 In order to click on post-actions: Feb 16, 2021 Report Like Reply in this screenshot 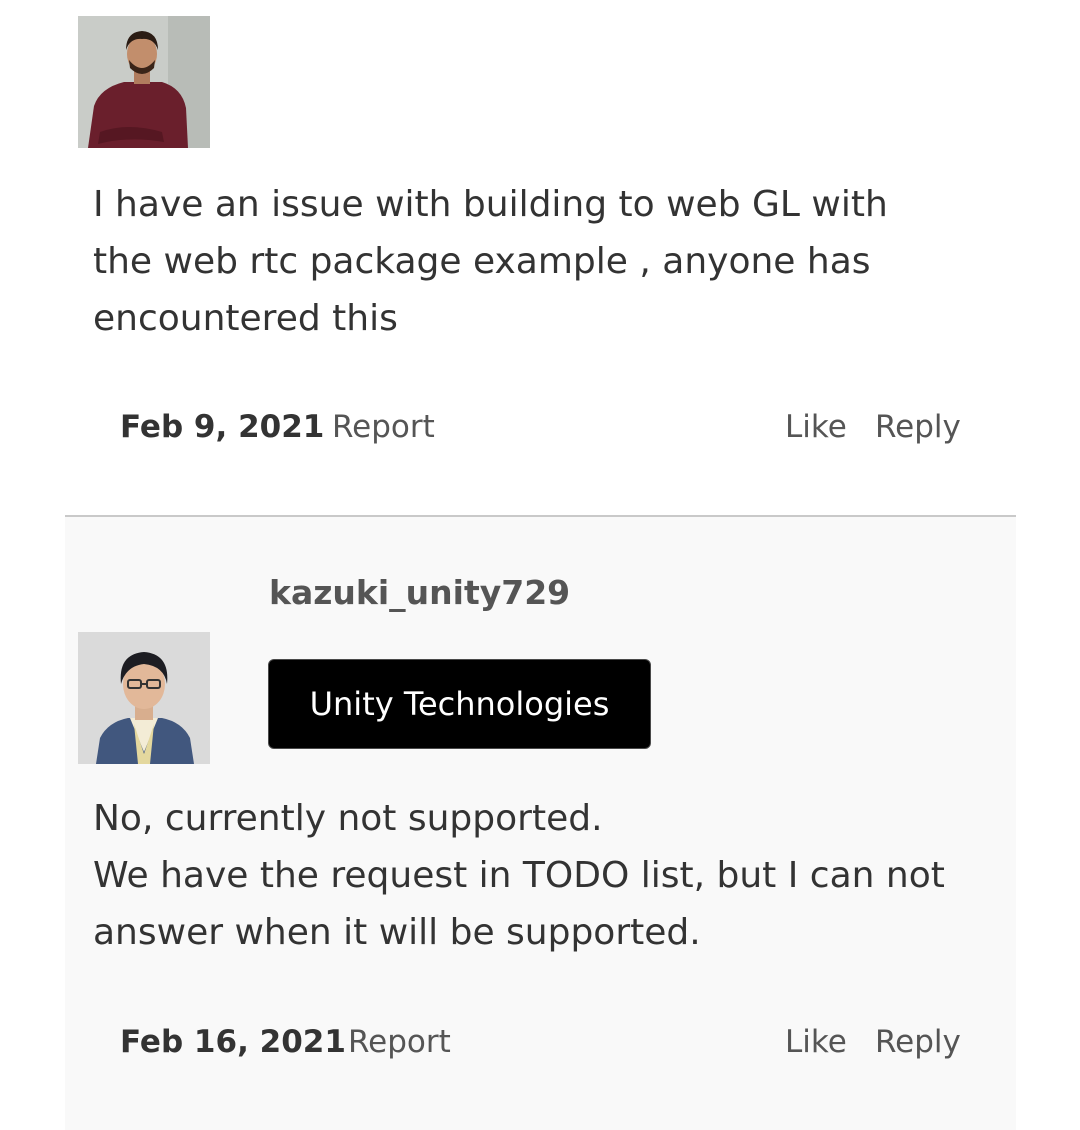, I will do `click(540, 1042)`.